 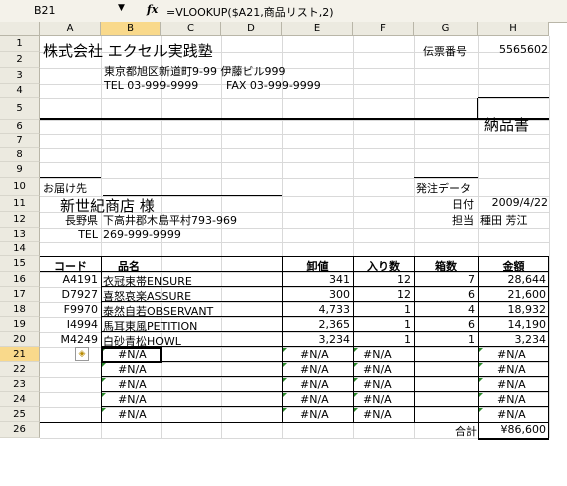 I want to click on slip-number: 5565602, so click(x=513, y=49).